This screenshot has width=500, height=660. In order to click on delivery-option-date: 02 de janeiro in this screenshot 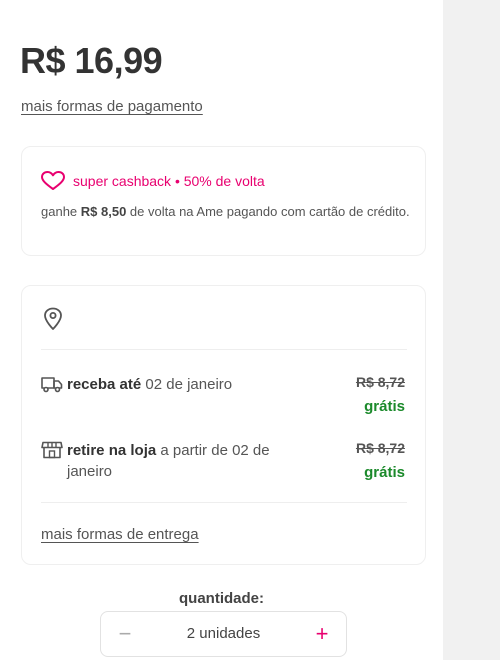, I will do `click(187, 384)`.